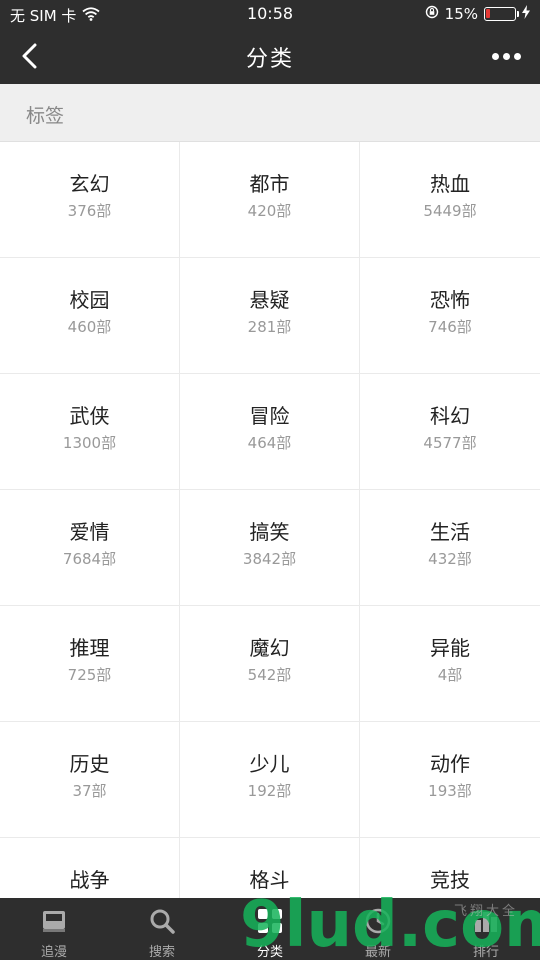 The height and width of the screenshot is (960, 540). Describe the element at coordinates (450, 764) in the screenshot. I see `category-name: 动作` at that location.